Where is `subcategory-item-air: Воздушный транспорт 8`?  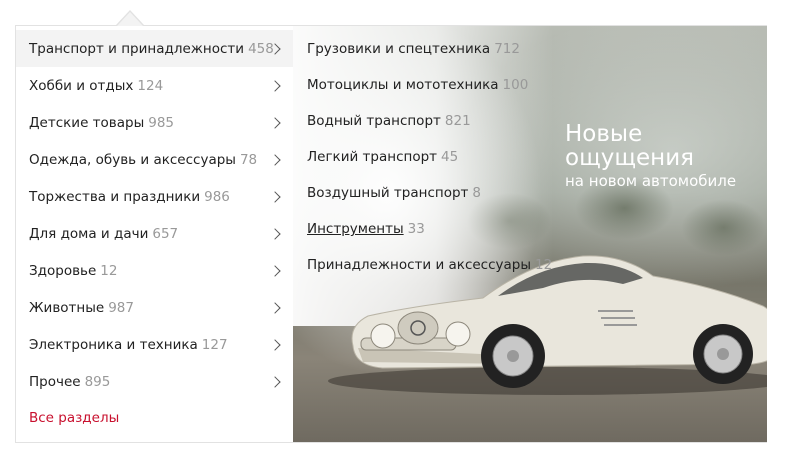 subcategory-item-air: Воздушный транспорт 8 is located at coordinates (394, 193).